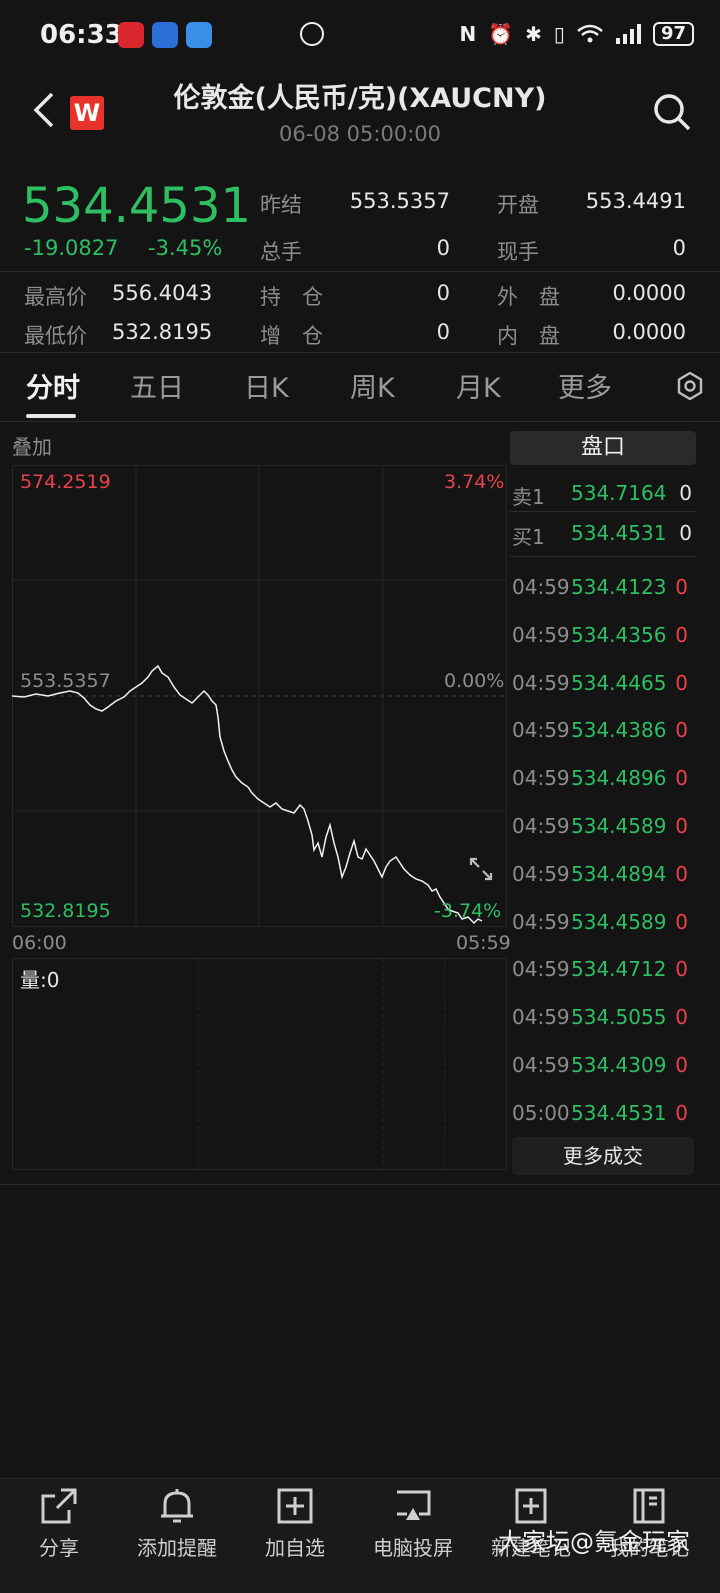 The image size is (720, 1593). What do you see at coordinates (247, 794) in the screenshot?
I see `price-line` at bounding box center [247, 794].